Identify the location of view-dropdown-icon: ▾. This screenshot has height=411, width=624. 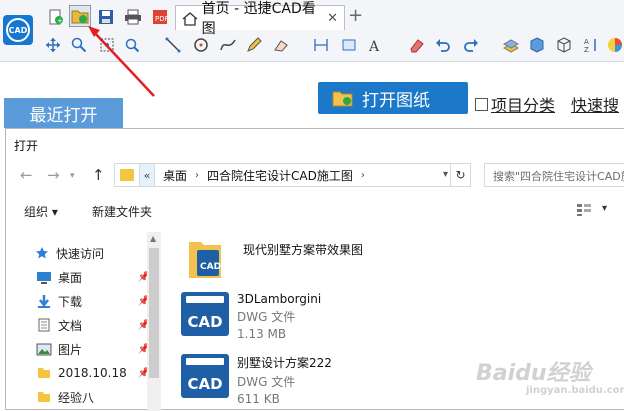
(604, 208).